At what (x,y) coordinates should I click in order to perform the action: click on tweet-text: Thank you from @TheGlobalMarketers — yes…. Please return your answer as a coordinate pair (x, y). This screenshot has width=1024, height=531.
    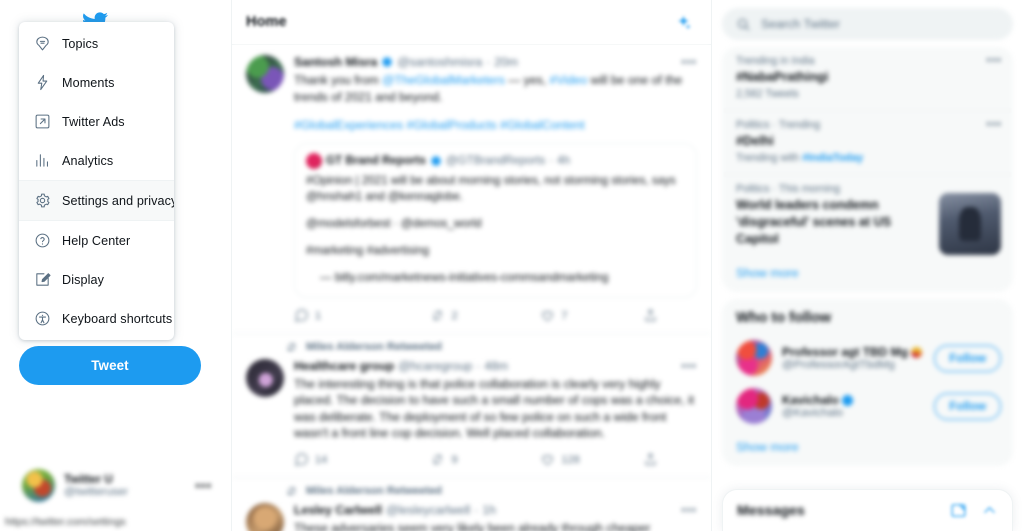
    Looking at the image, I should click on (488, 88).